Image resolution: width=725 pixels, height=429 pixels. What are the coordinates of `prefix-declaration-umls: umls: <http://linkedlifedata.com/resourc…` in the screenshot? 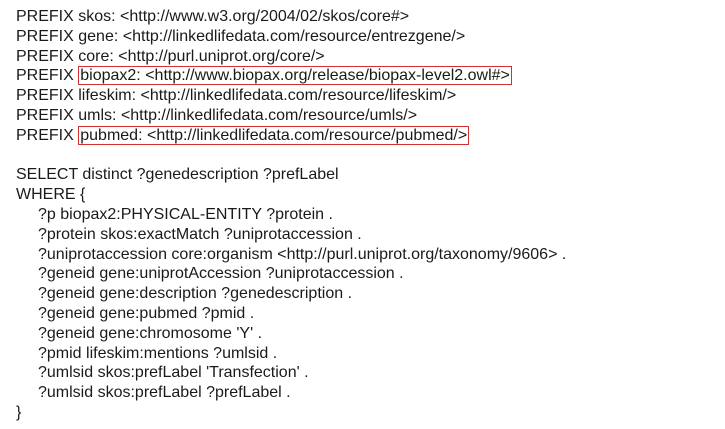 It's located at (247, 115).